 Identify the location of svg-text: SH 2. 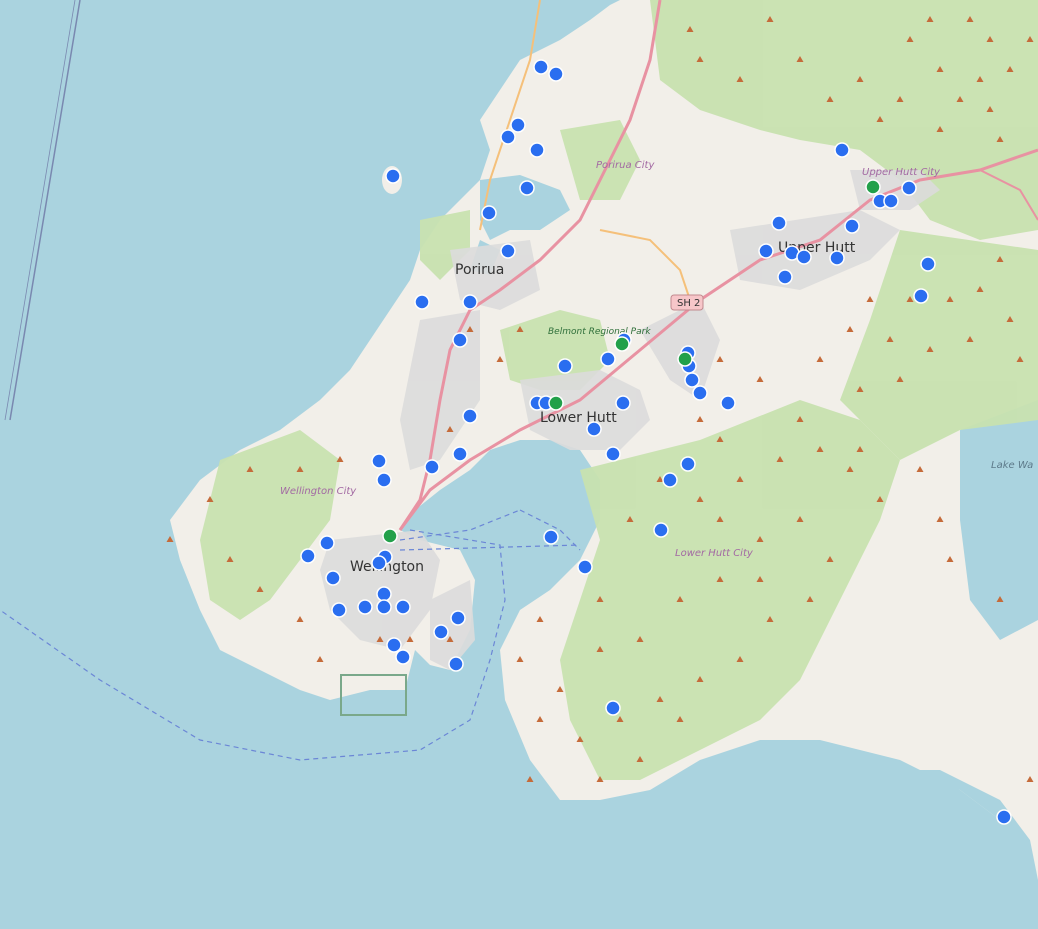
(688, 303).